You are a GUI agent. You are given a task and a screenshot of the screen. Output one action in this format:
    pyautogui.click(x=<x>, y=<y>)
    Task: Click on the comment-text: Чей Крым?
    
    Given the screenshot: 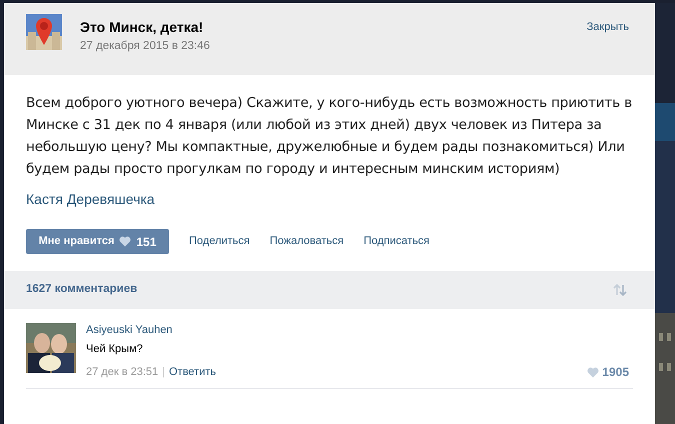 What is the action you would take?
    pyautogui.click(x=115, y=349)
    